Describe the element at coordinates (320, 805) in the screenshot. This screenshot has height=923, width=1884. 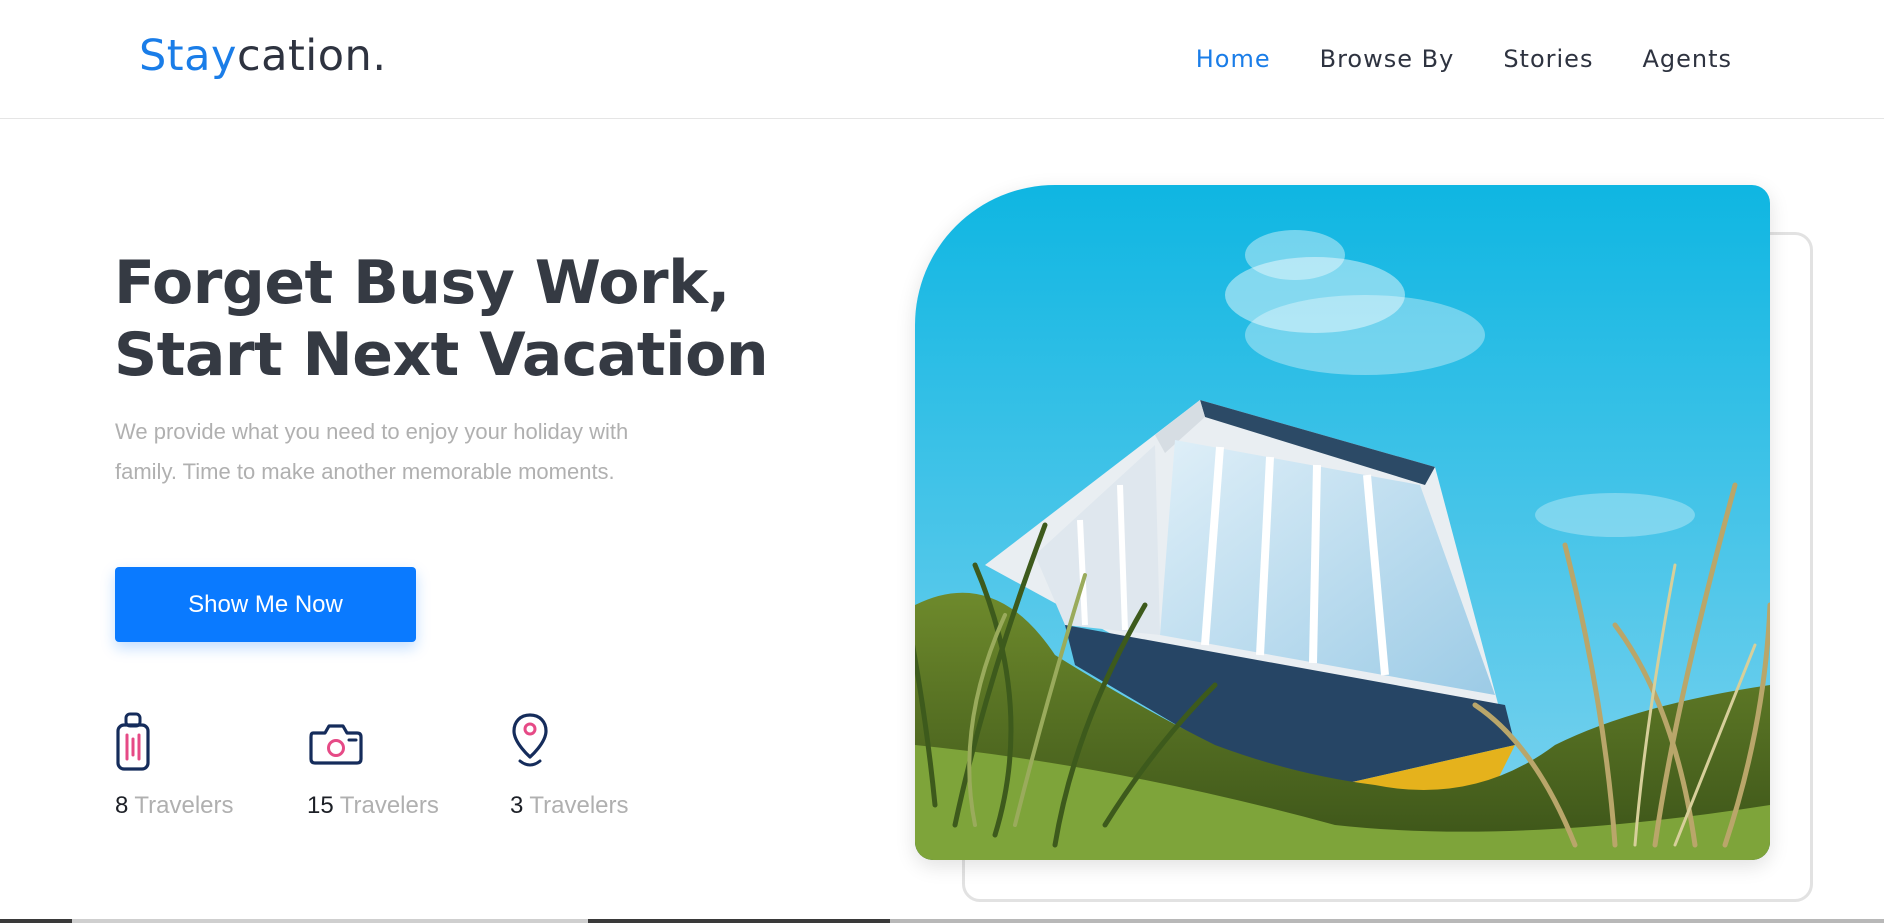
I see `stat-value: 15` at that location.